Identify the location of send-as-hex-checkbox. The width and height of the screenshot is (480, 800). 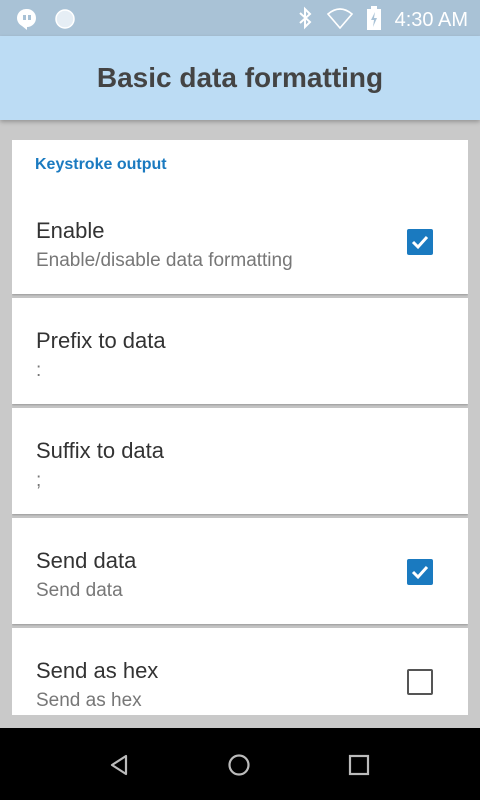
(420, 682).